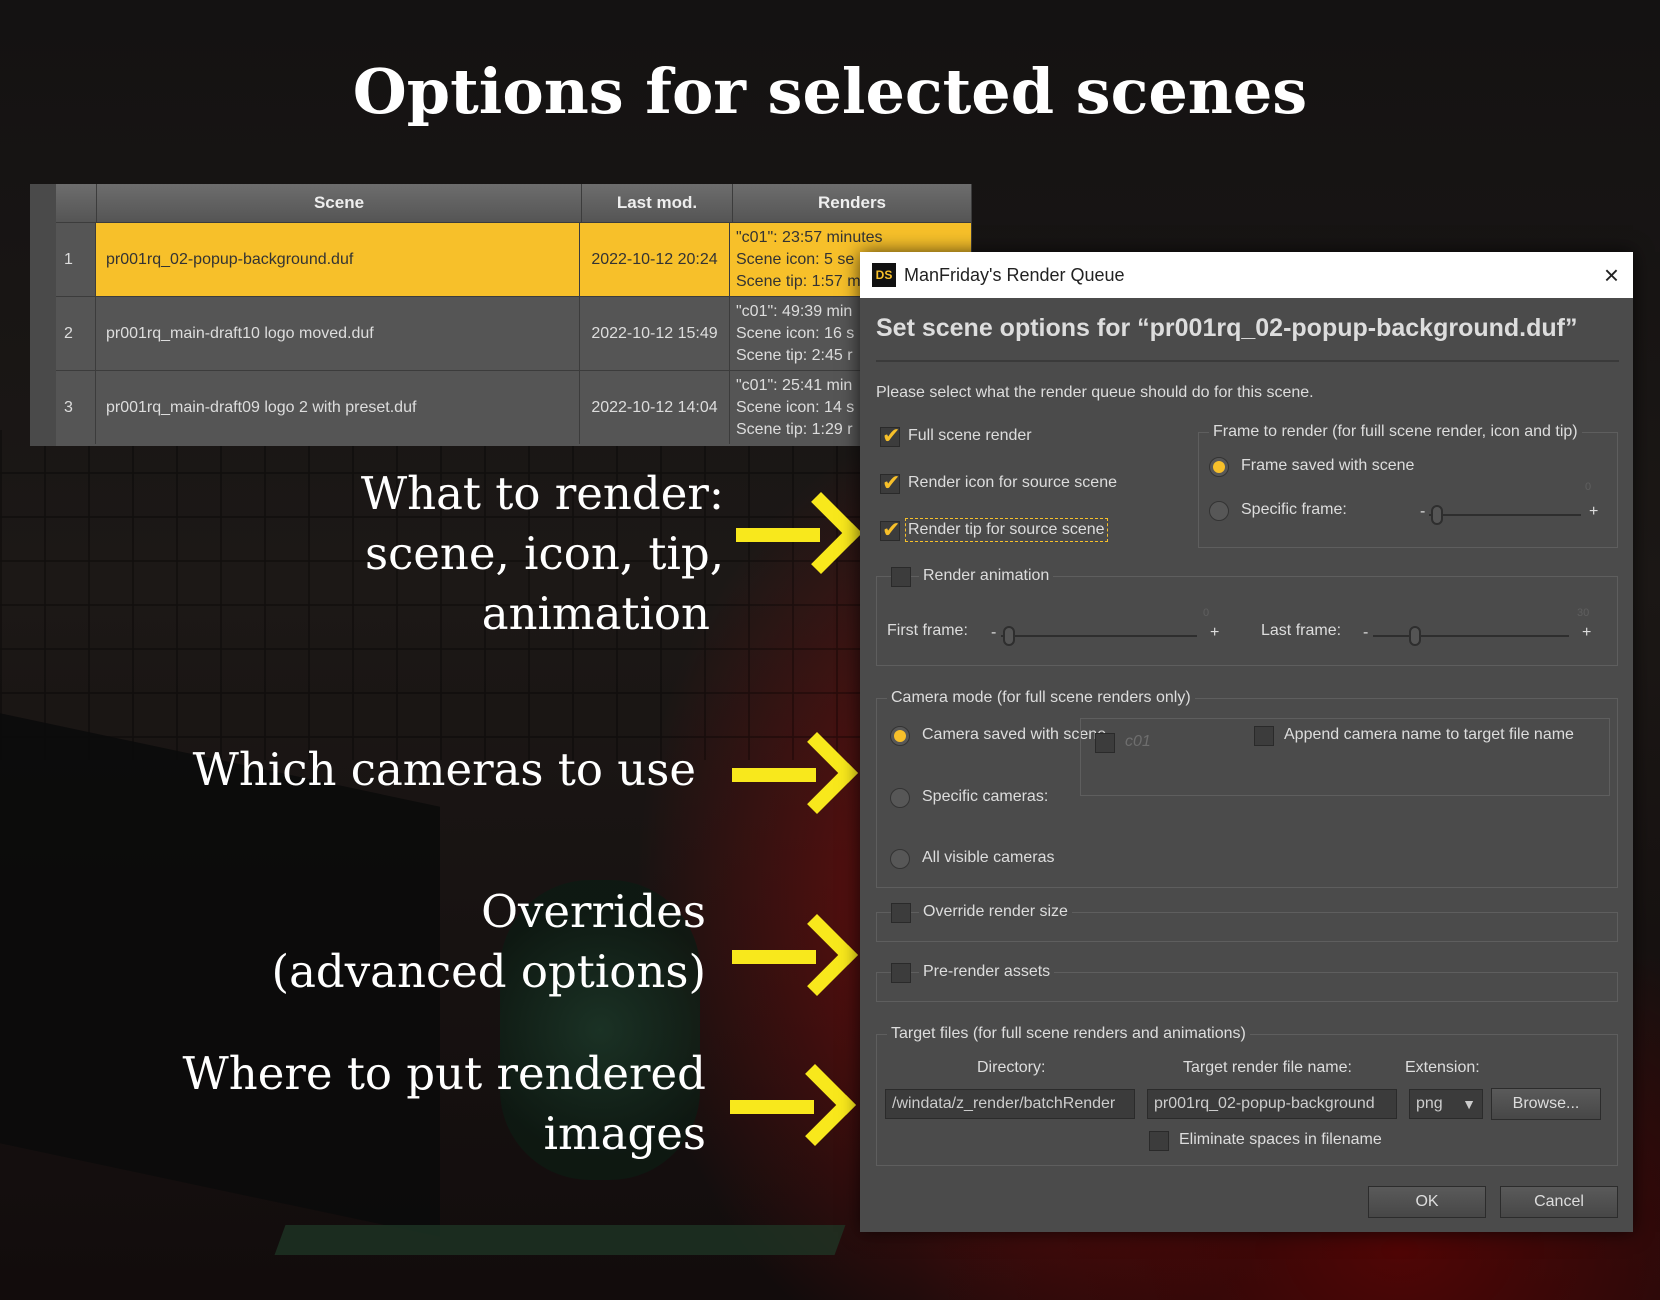 The height and width of the screenshot is (1300, 1660). Describe the element at coordinates (1014, 274) in the screenshot. I see `dialog-title: ManFriday's Render Queue` at that location.